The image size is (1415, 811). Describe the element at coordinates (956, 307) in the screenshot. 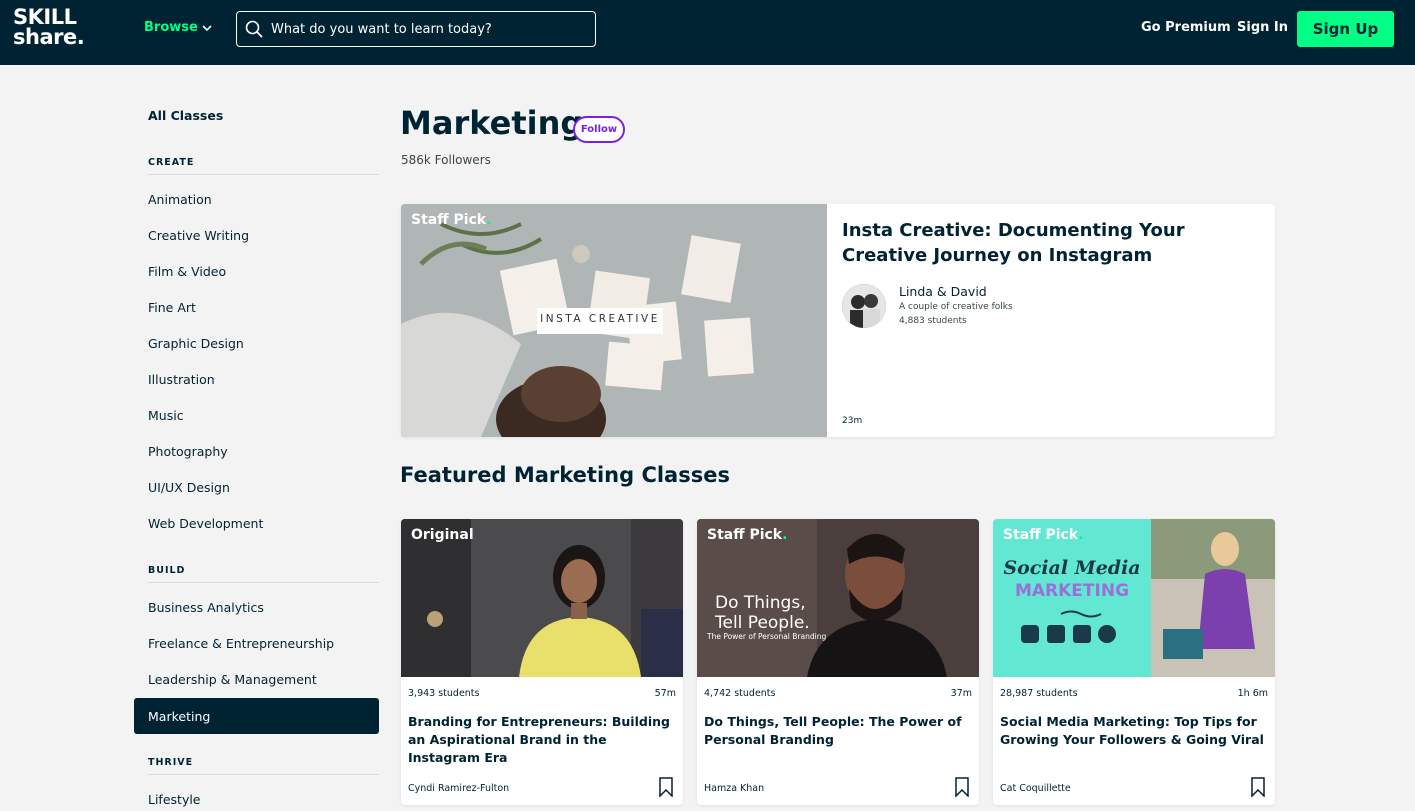

I see `teacher-headline: A couple of creative folks` at that location.